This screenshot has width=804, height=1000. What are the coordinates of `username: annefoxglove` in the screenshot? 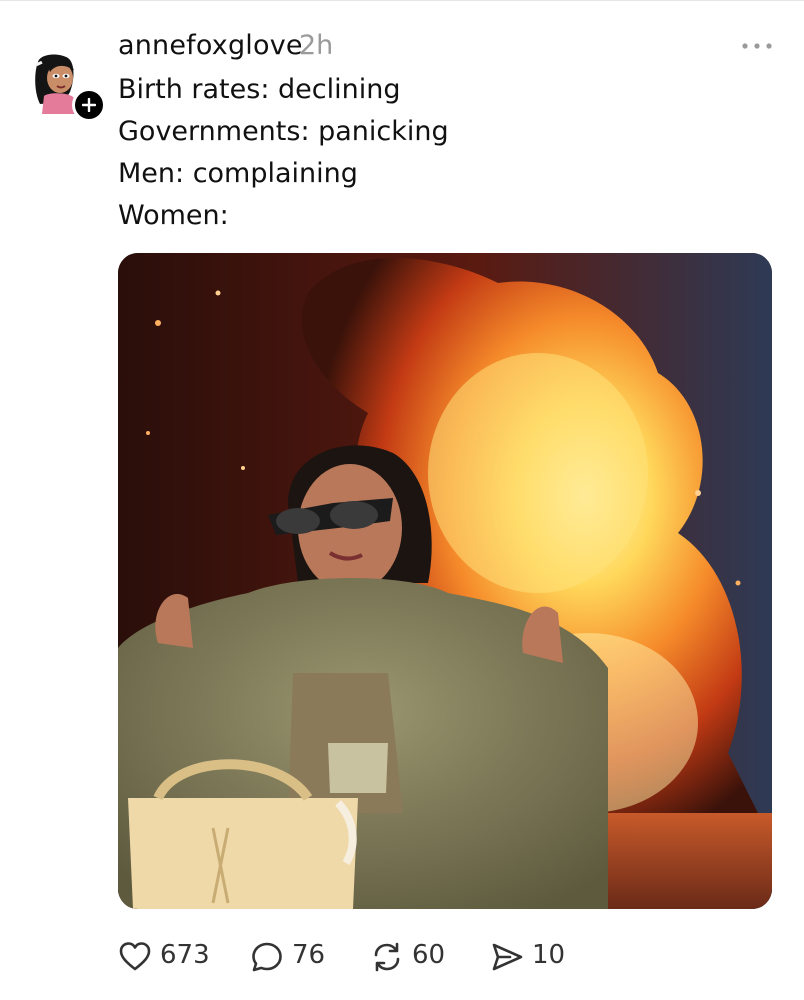 It's located at (210, 45).